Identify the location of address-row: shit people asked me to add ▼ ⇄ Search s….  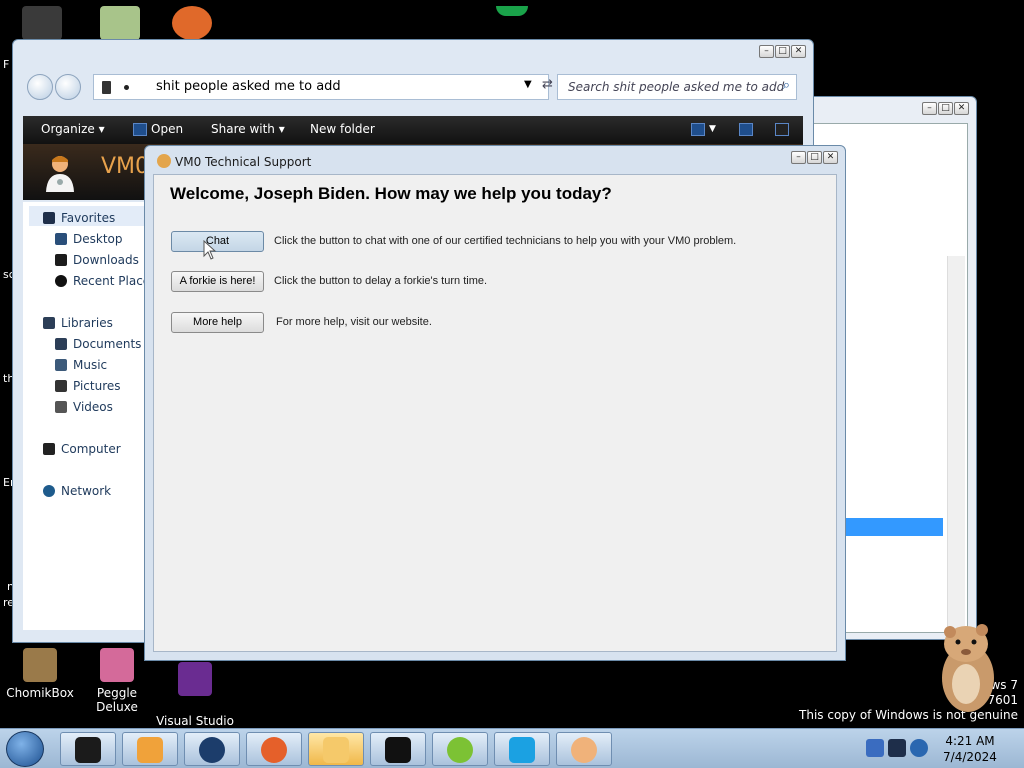
(413, 86).